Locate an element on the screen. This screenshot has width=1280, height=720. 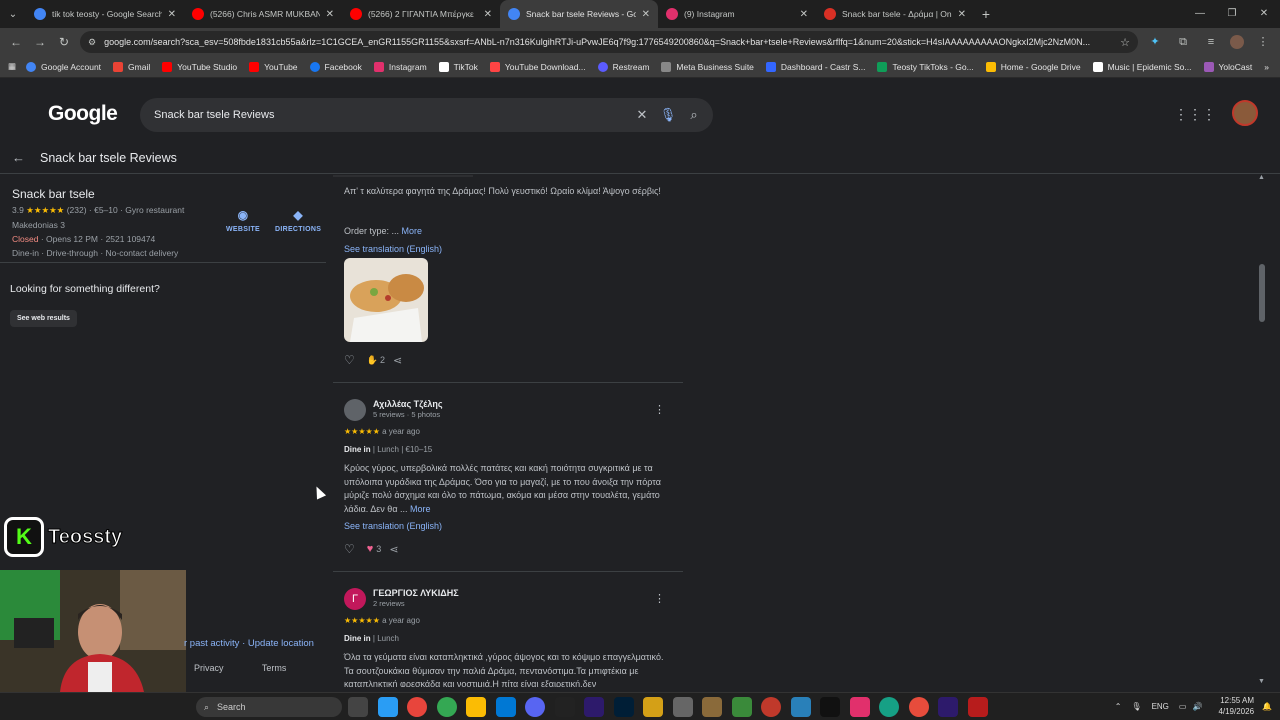
bookmark-yolocast: YoloCast is located at coordinates (1227, 66).